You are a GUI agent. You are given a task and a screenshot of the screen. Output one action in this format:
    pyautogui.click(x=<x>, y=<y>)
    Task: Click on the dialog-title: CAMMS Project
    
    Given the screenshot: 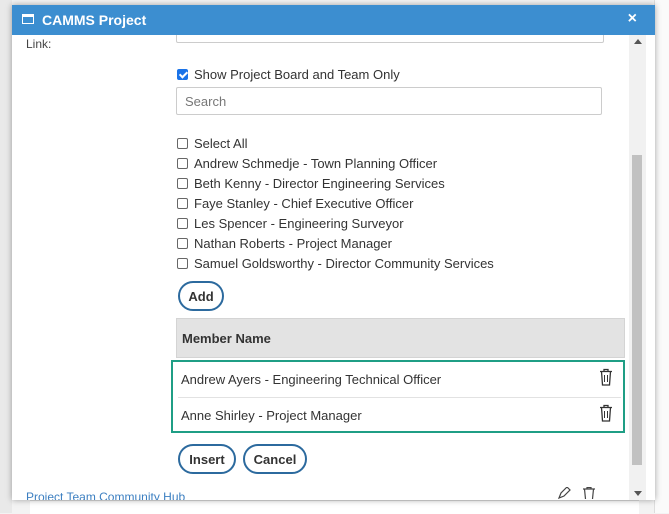 What is the action you would take?
    pyautogui.click(x=94, y=20)
    